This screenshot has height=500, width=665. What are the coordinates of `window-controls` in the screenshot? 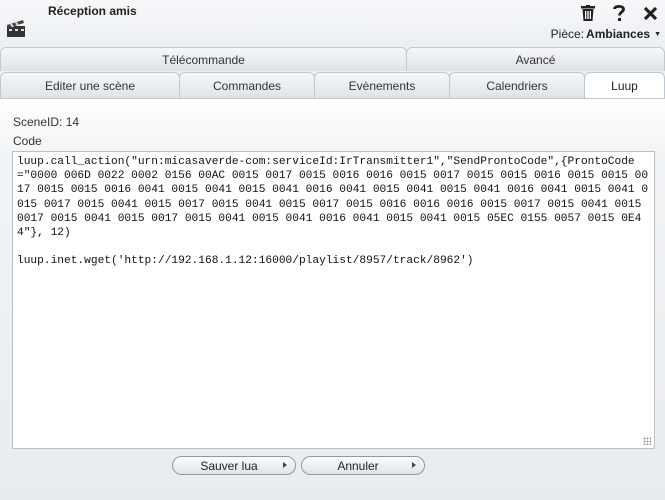 It's located at (619, 13).